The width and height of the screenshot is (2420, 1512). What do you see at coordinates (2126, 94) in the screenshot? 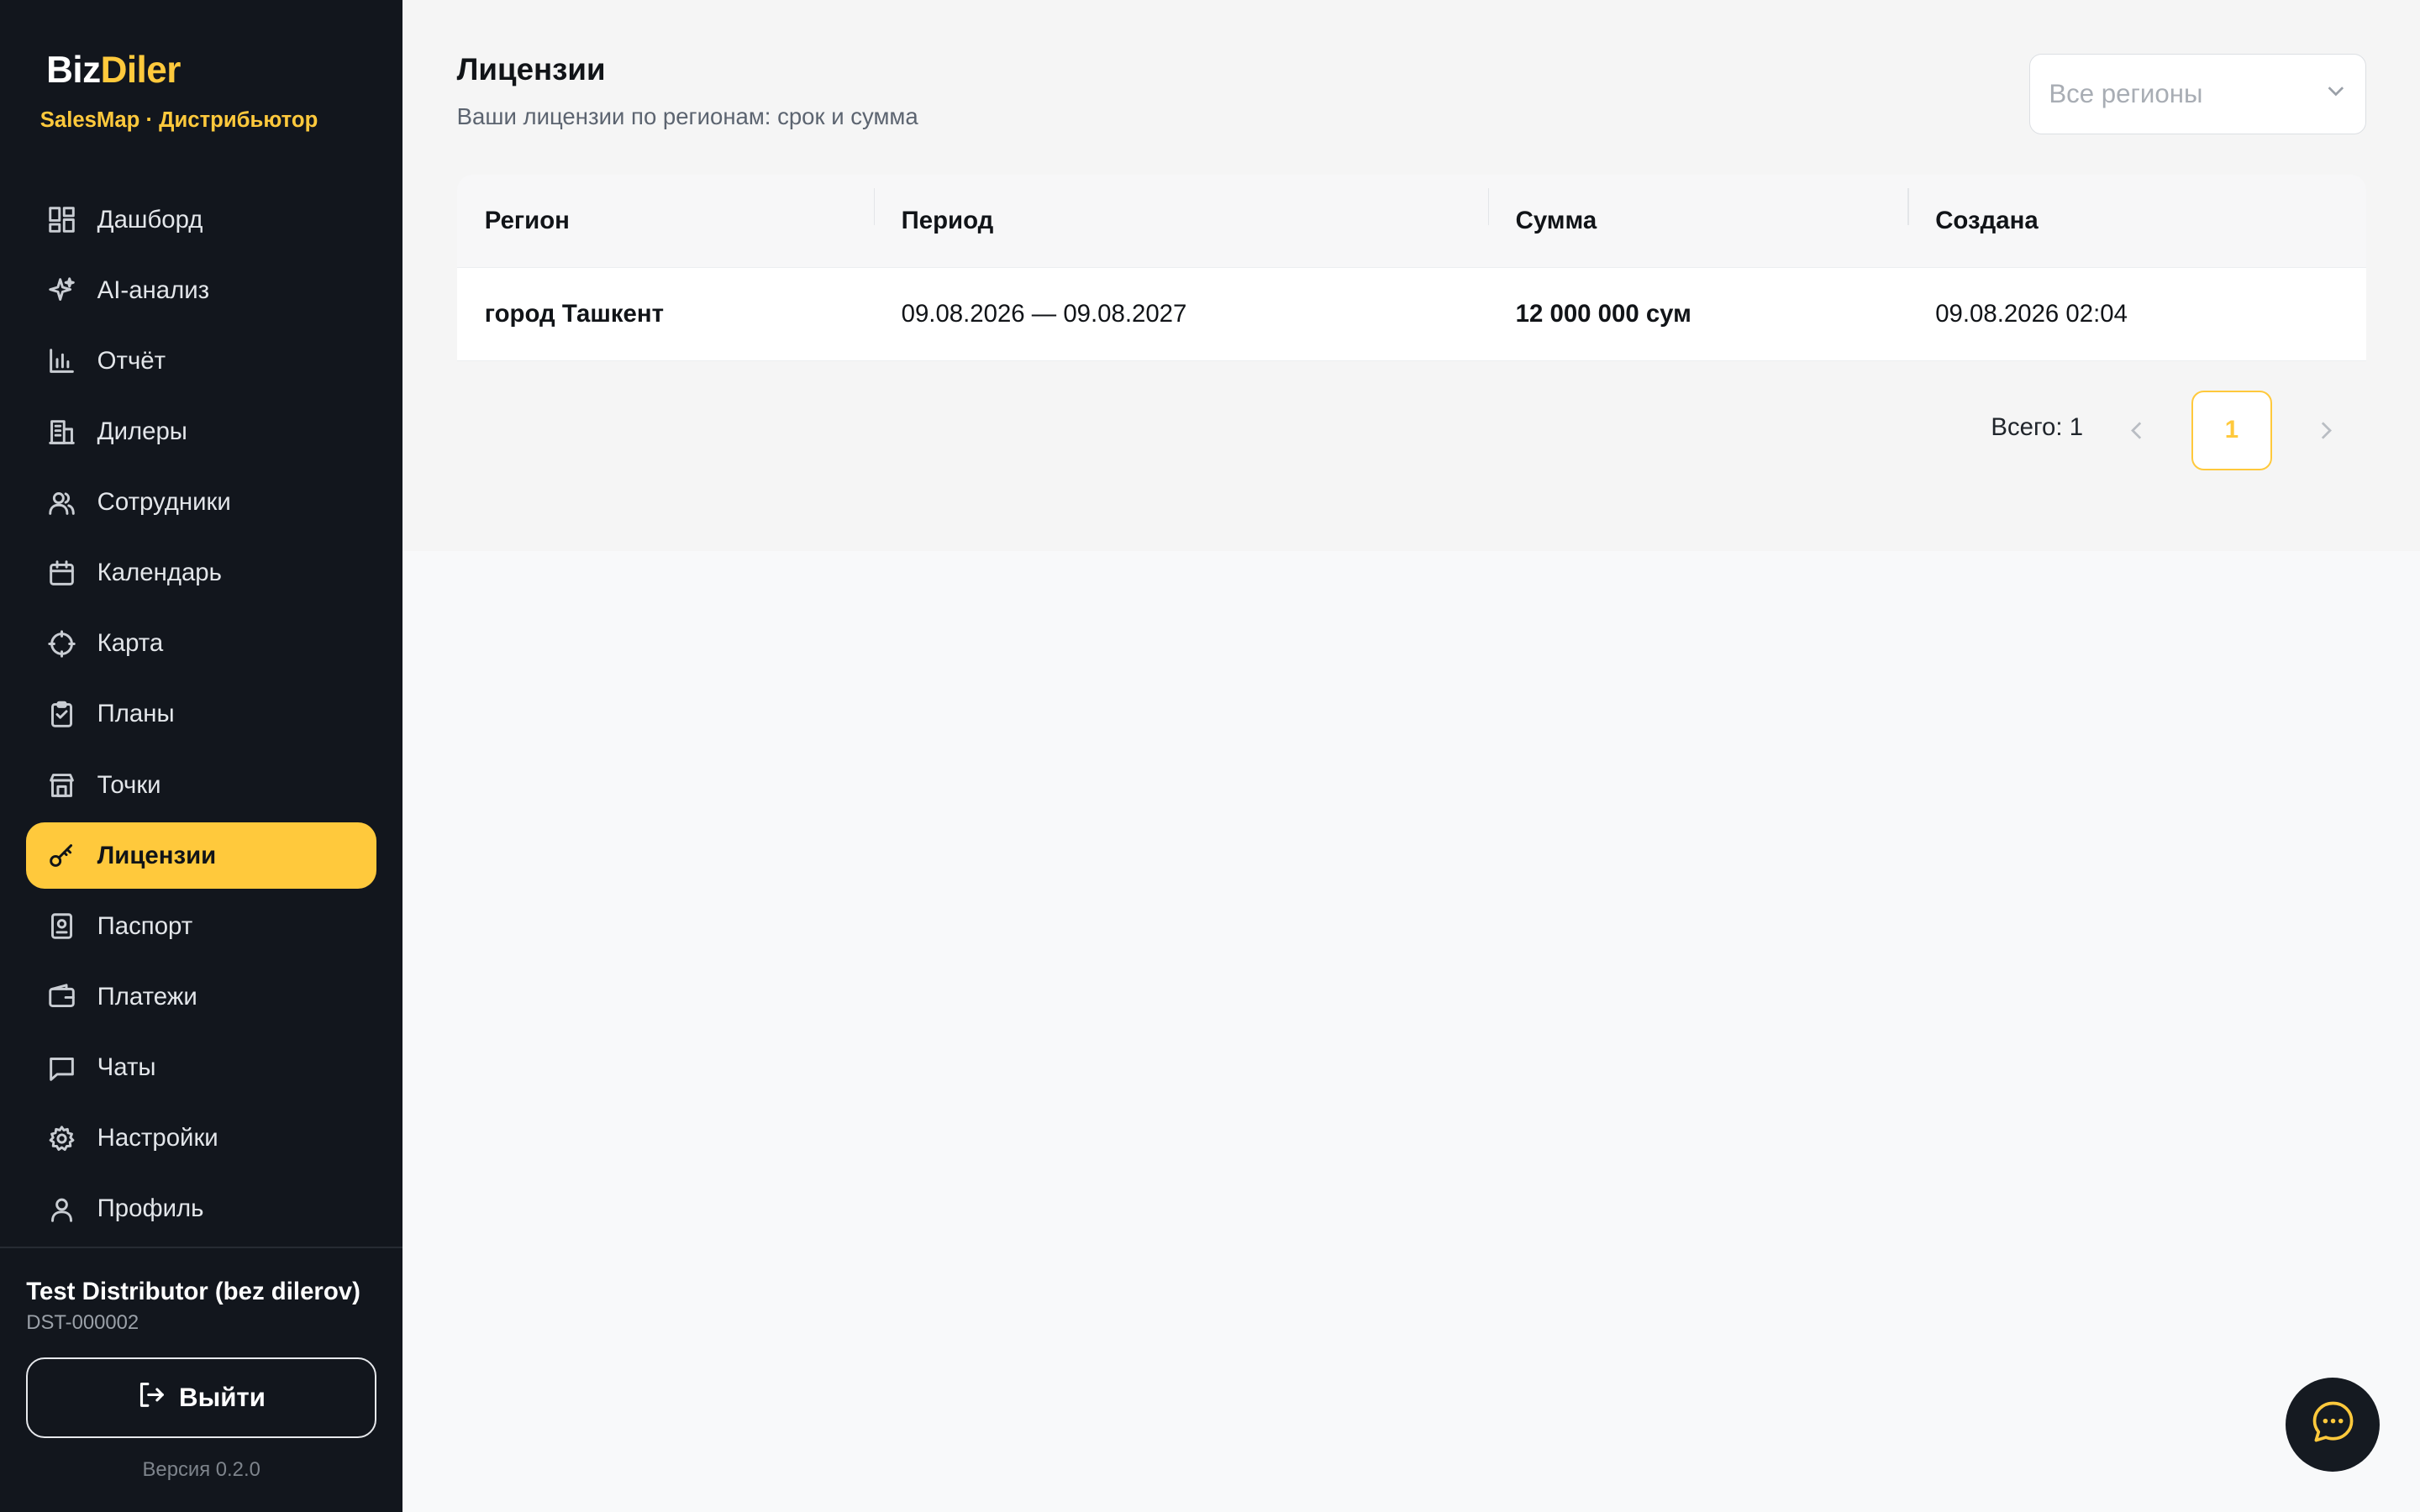
I see `region-filter-placeholder: Все регионы` at bounding box center [2126, 94].